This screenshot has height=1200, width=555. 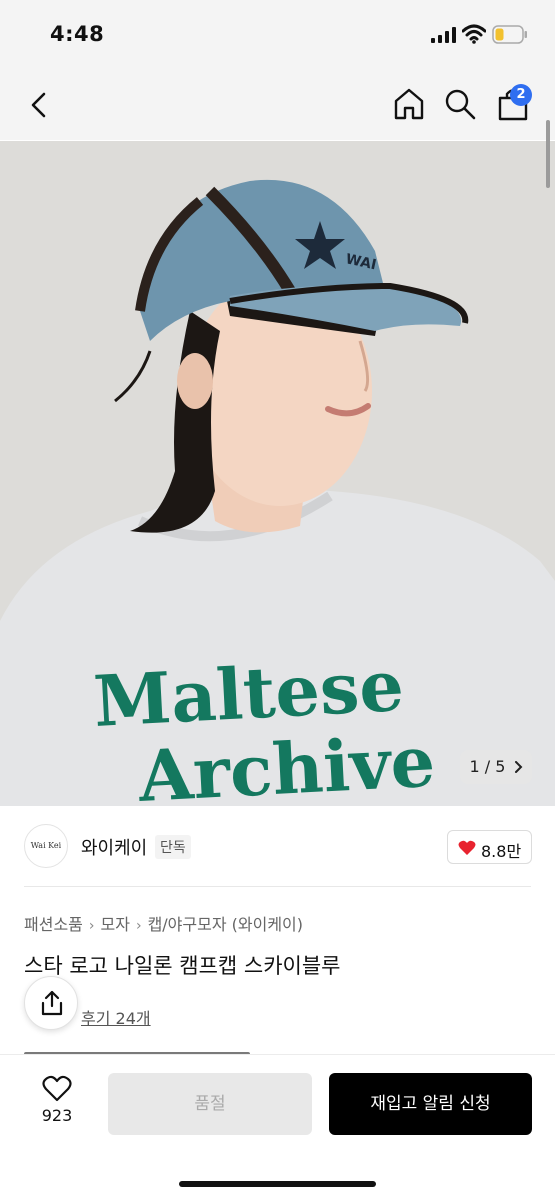 What do you see at coordinates (286, 763) in the screenshot?
I see `print-line-2: Archive` at bounding box center [286, 763].